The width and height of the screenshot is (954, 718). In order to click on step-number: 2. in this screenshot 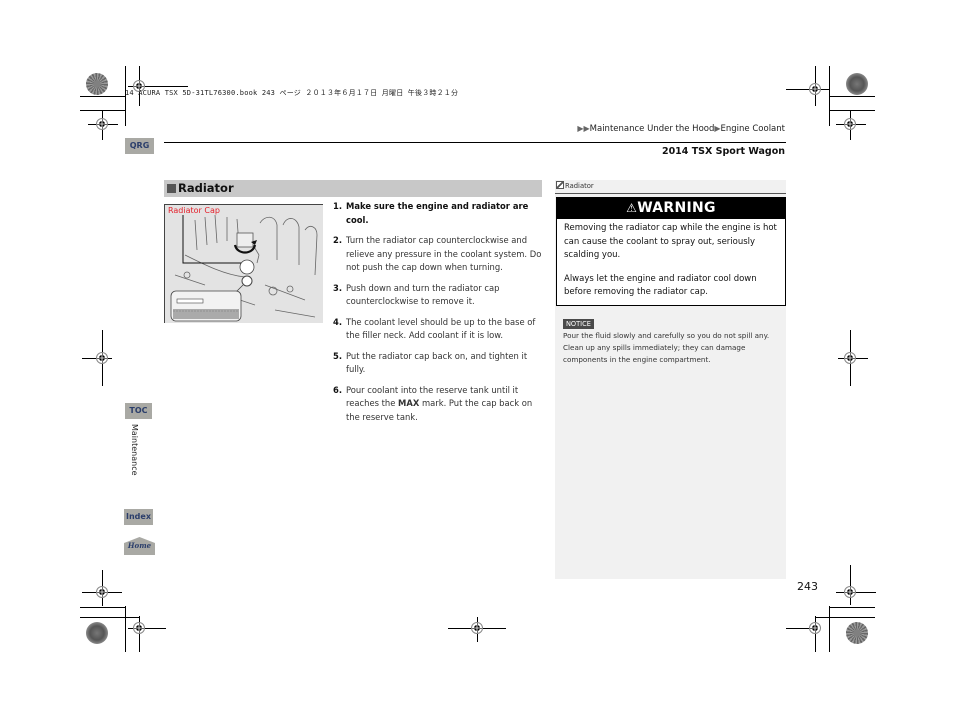, I will do `click(338, 240)`.